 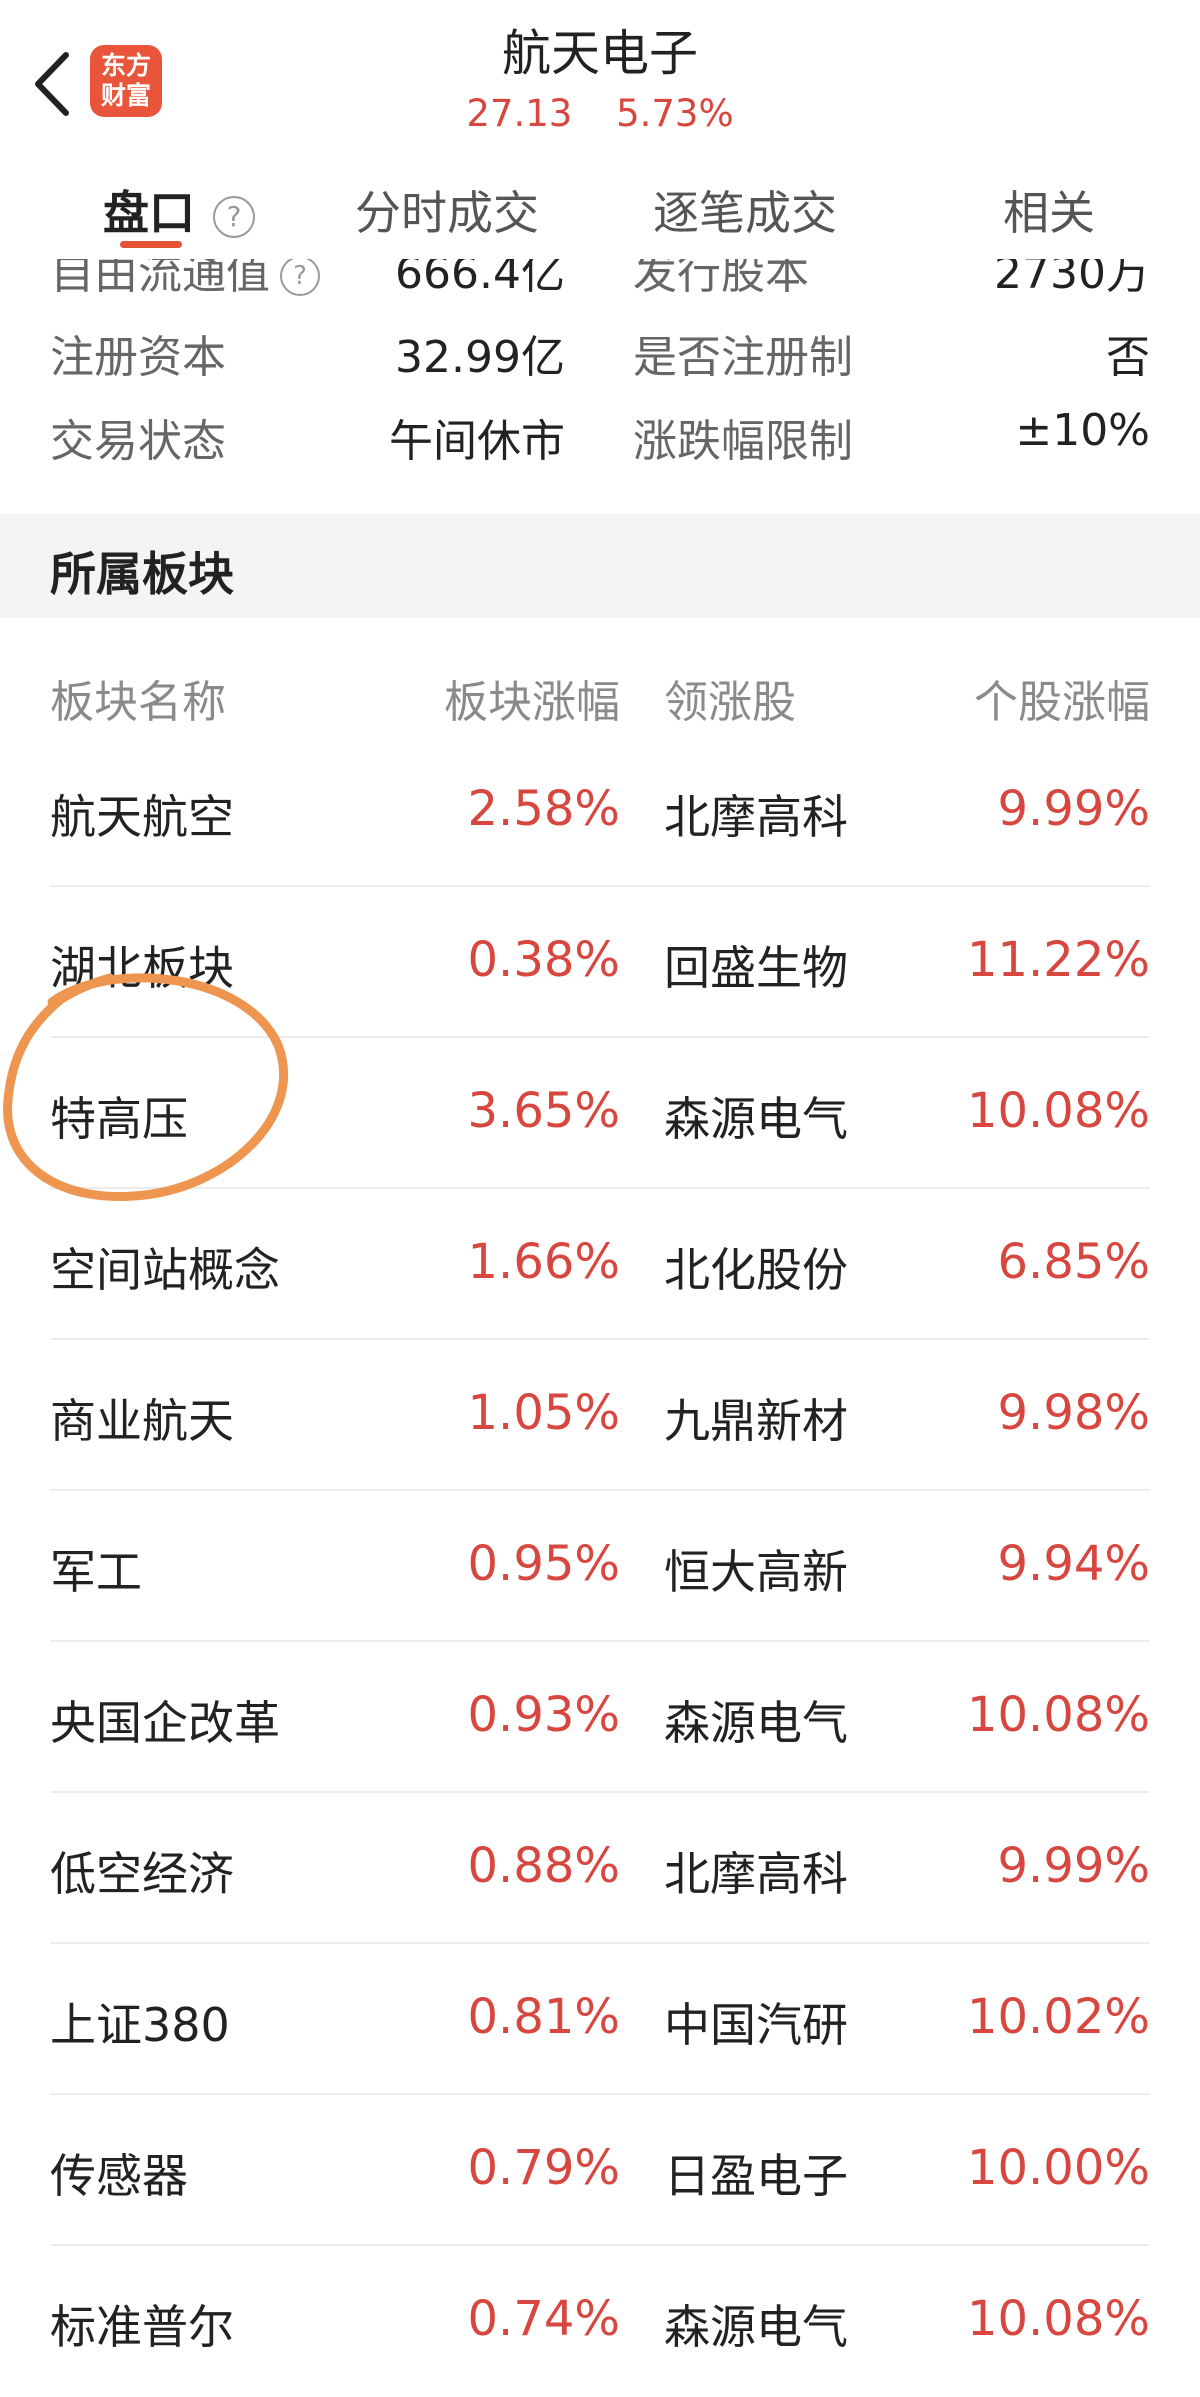 I want to click on info-value: 午间休市, so click(x=477, y=441).